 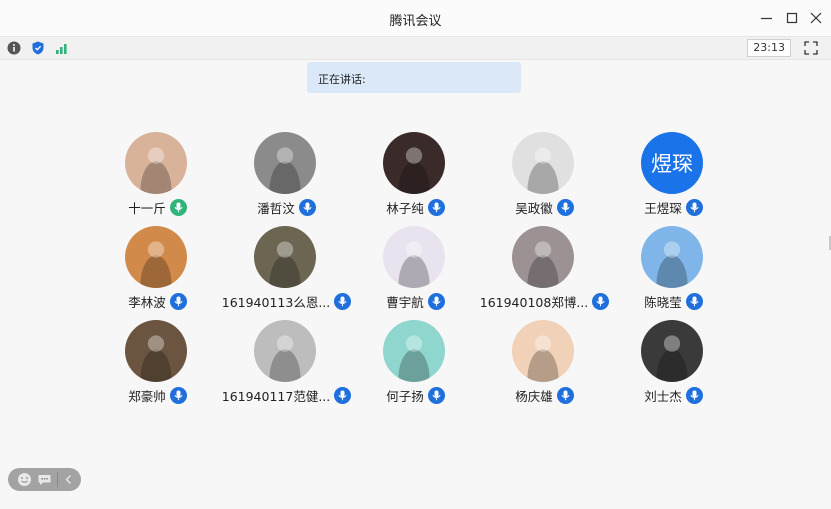 What do you see at coordinates (673, 177) in the screenshot?
I see `participant-tile: 煜琛 王煜琛` at bounding box center [673, 177].